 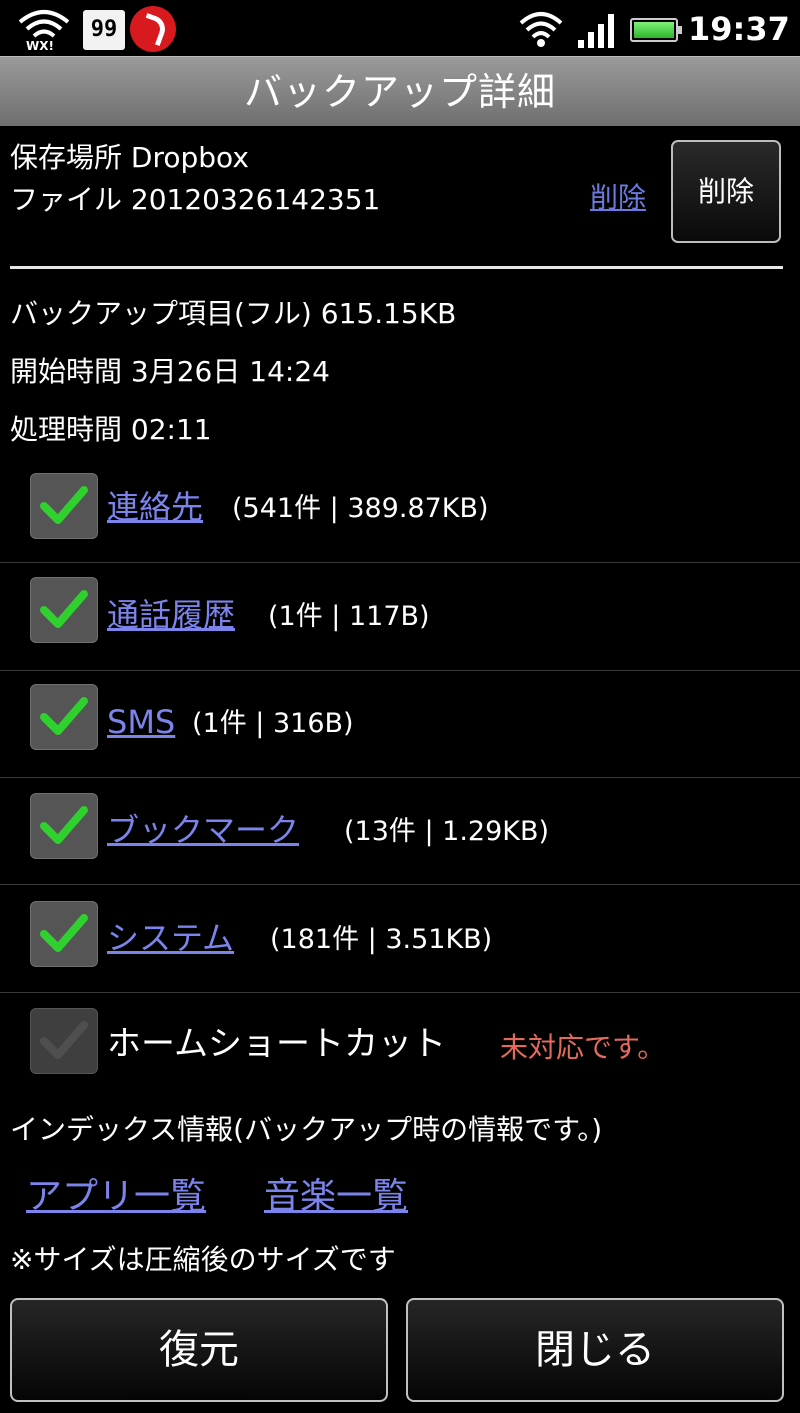 I want to click on start-time-value: 3月26日 14:24, so click(x=230, y=371).